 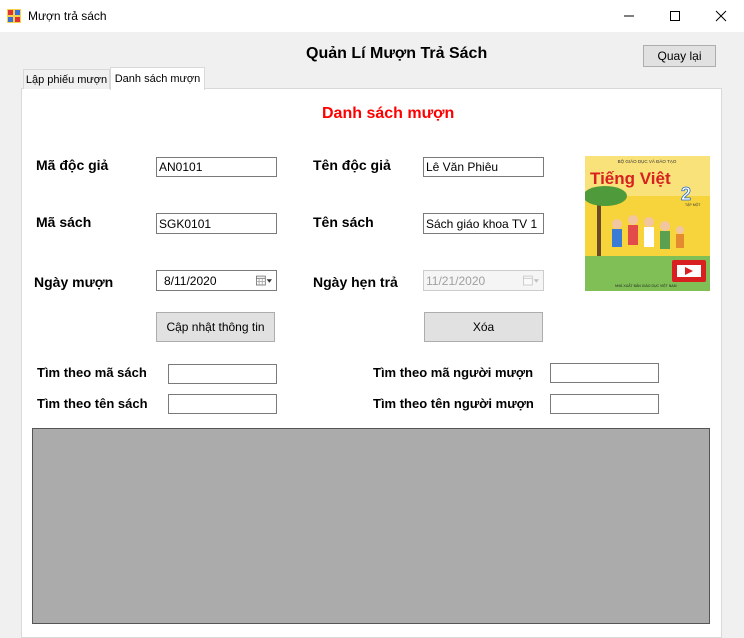 What do you see at coordinates (216, 167) in the screenshot?
I see `reader-id-input: AN0101` at bounding box center [216, 167].